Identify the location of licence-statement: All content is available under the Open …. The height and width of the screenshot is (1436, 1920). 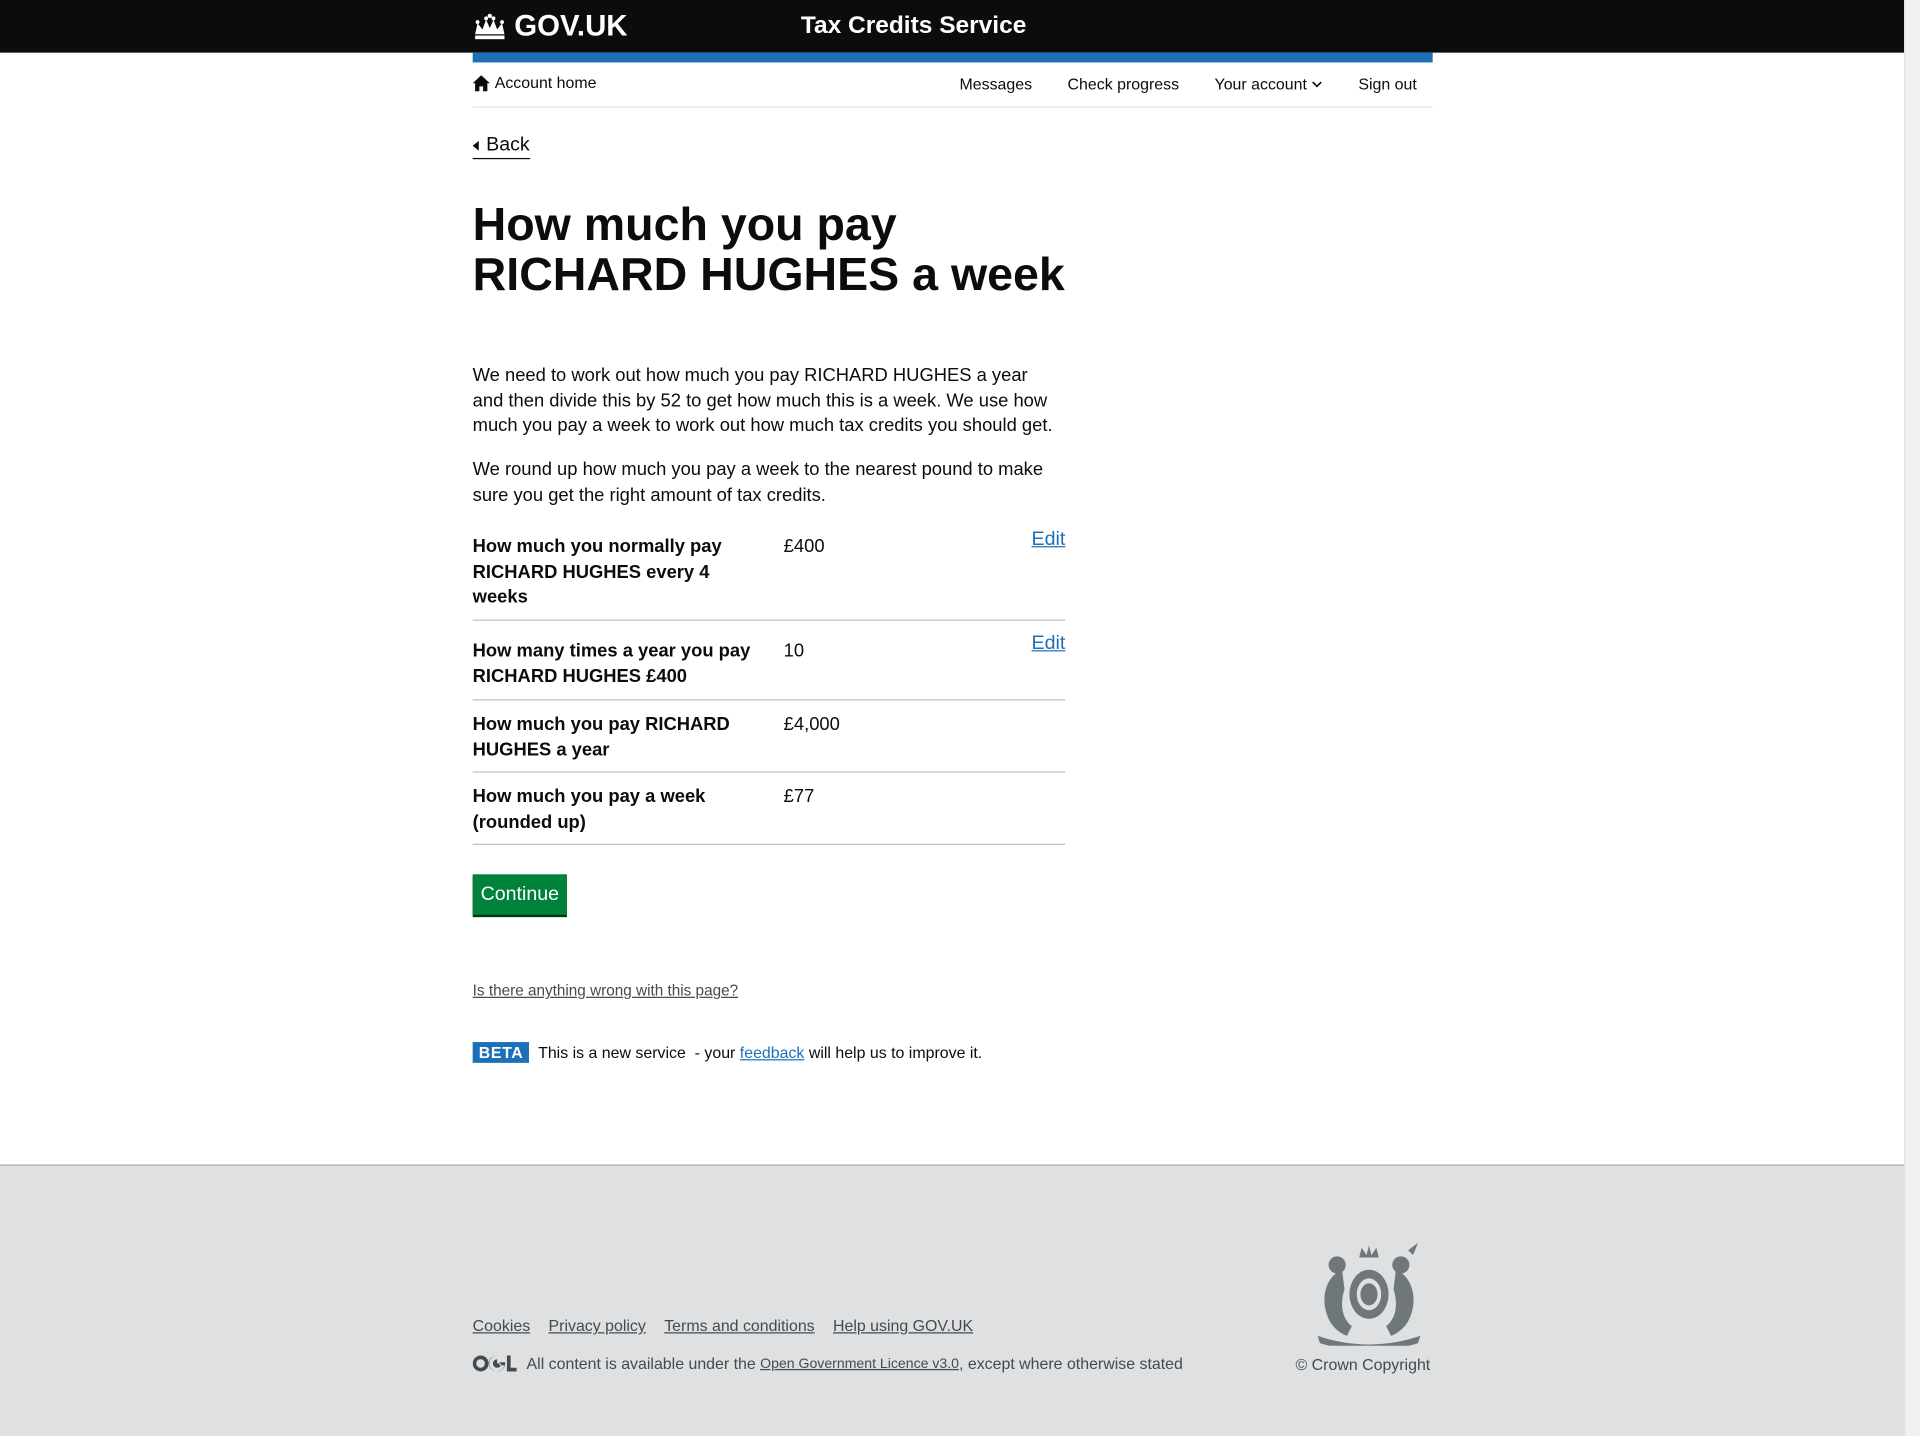
(827, 1363).